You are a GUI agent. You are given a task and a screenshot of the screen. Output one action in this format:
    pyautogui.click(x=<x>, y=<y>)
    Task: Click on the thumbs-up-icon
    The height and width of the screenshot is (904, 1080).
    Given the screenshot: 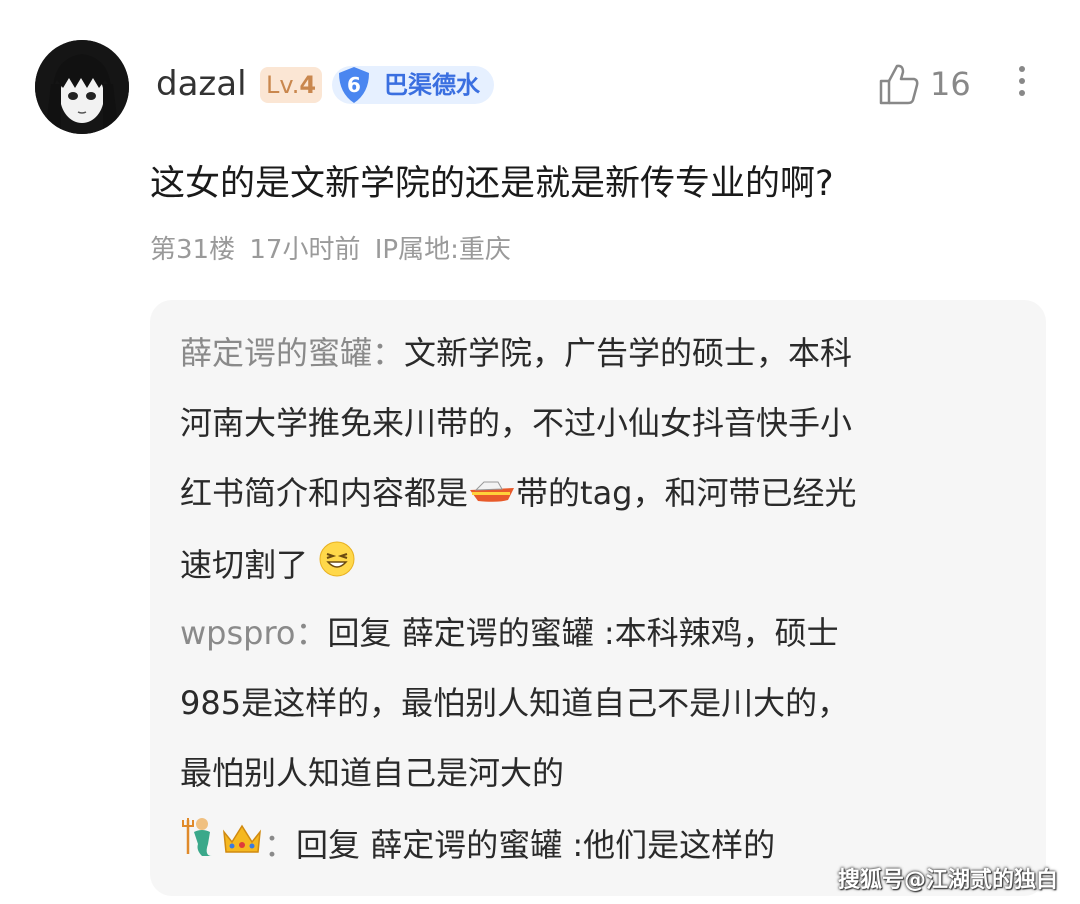 What is the action you would take?
    pyautogui.click(x=899, y=84)
    